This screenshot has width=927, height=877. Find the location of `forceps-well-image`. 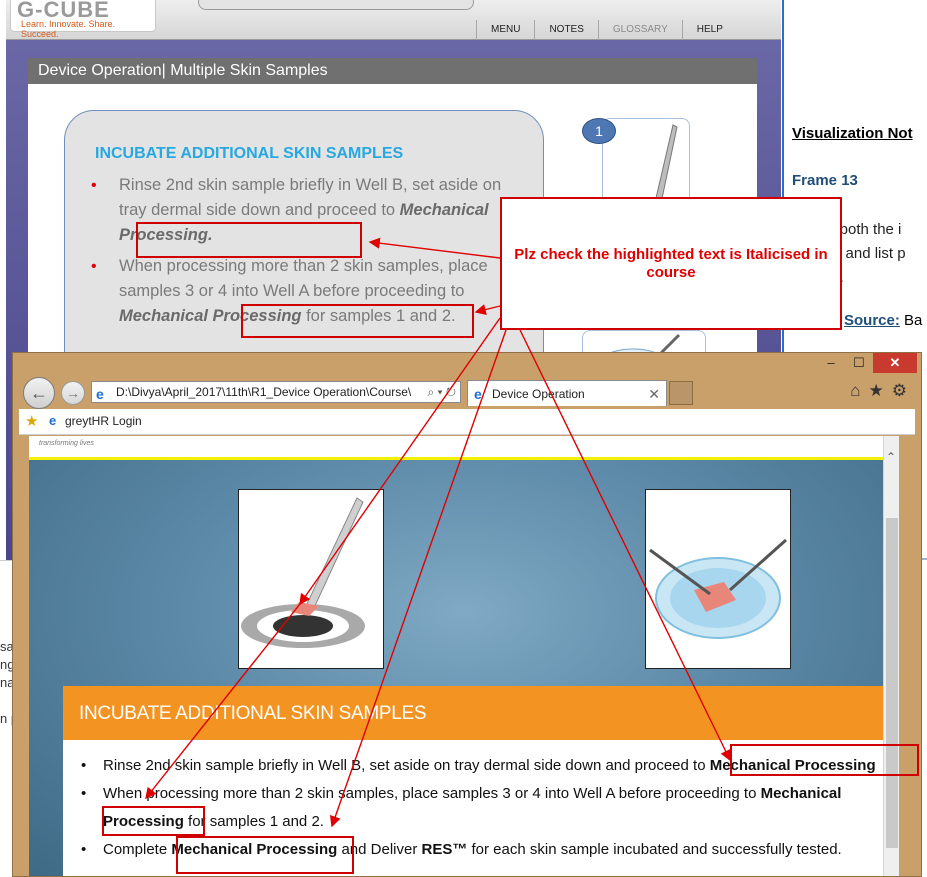

forceps-well-image is located at coordinates (311, 579).